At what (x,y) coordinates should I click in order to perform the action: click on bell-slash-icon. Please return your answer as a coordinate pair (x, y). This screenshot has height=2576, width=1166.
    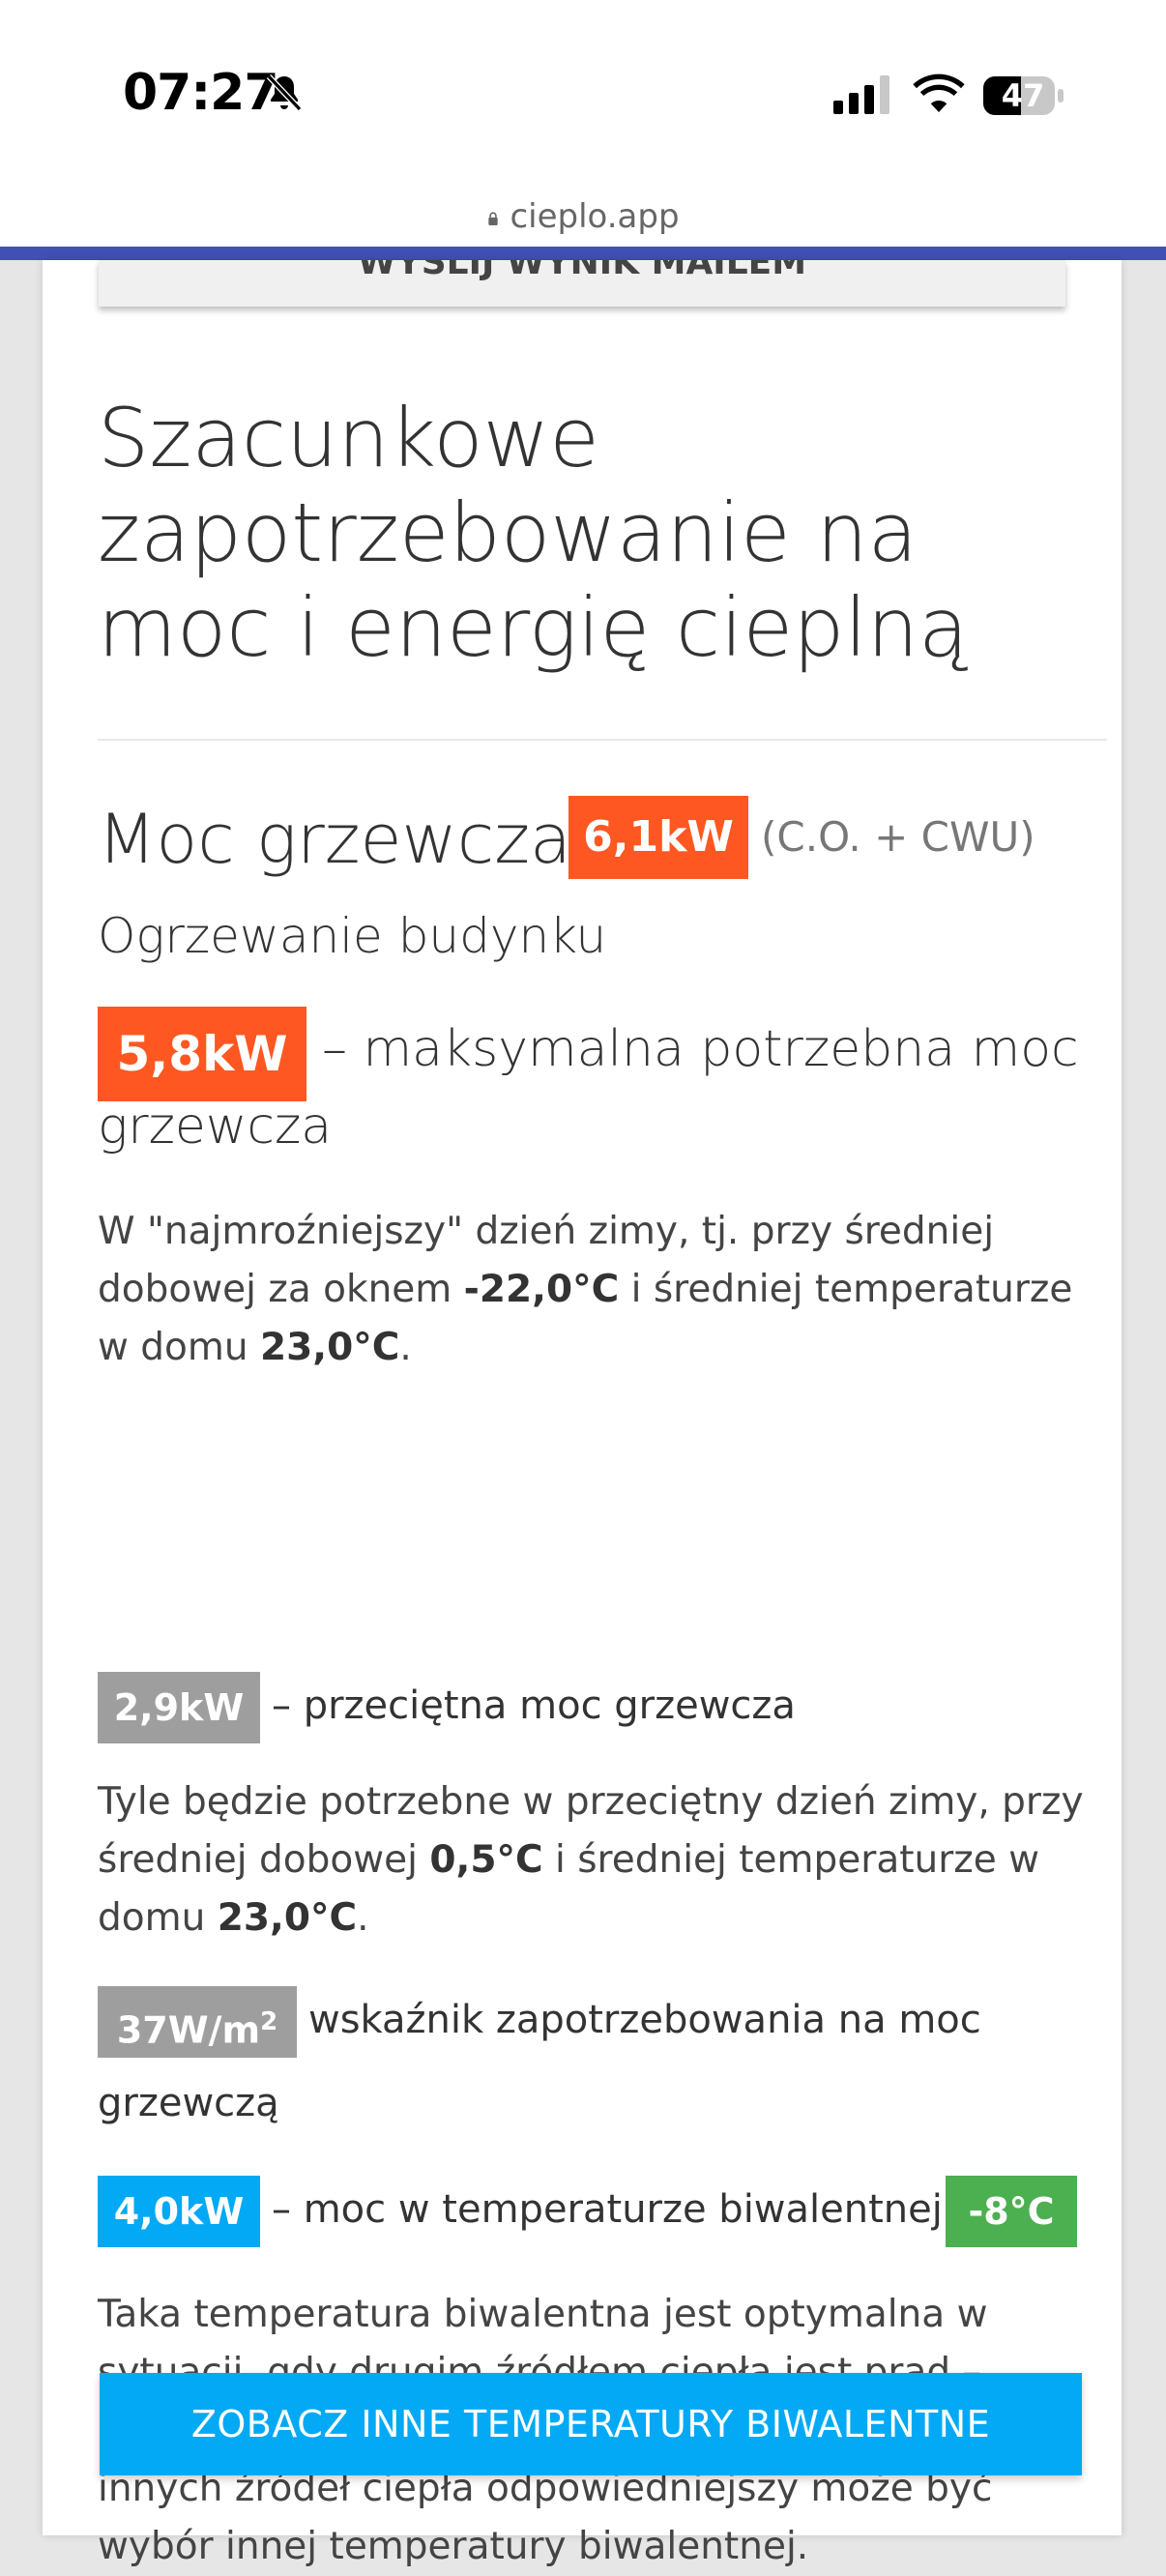
    Looking at the image, I should click on (284, 92).